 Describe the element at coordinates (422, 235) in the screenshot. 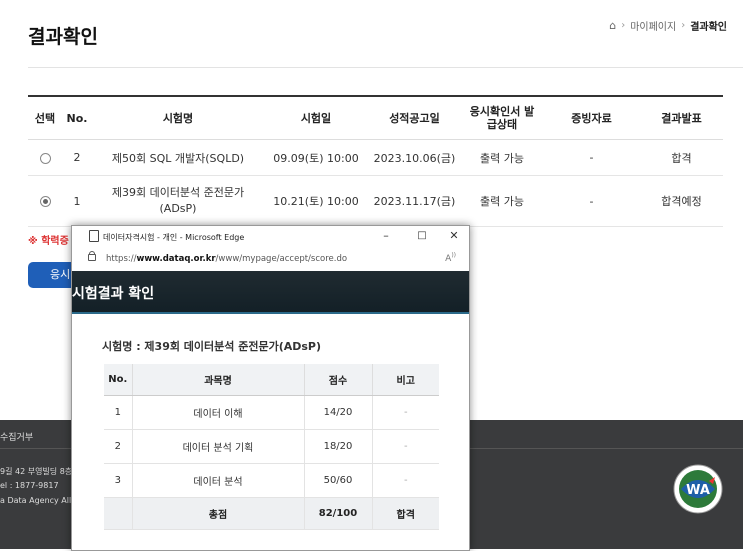

I see `maximize-button: □` at that location.